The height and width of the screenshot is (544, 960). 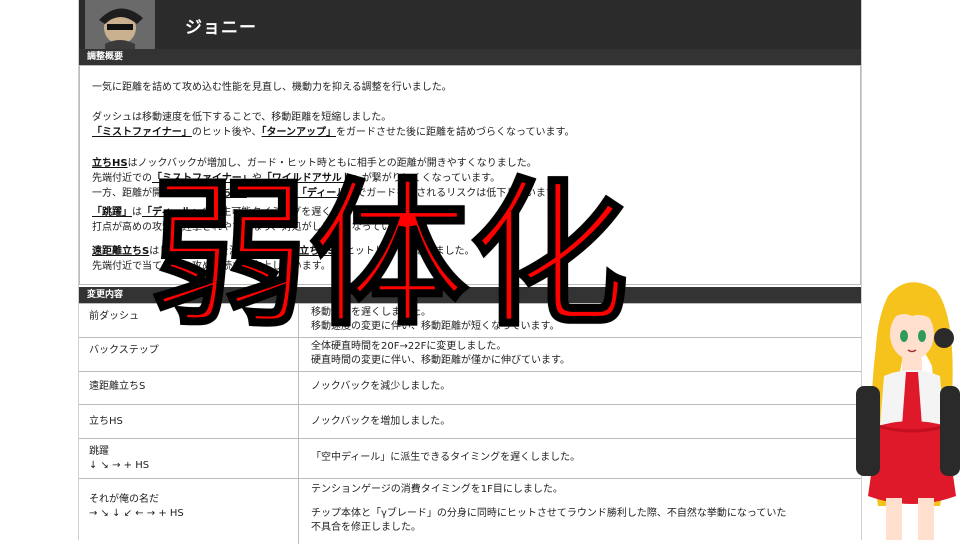 I want to click on table-row: 立ちHS ノックバックを増加しました。, so click(x=470, y=422).